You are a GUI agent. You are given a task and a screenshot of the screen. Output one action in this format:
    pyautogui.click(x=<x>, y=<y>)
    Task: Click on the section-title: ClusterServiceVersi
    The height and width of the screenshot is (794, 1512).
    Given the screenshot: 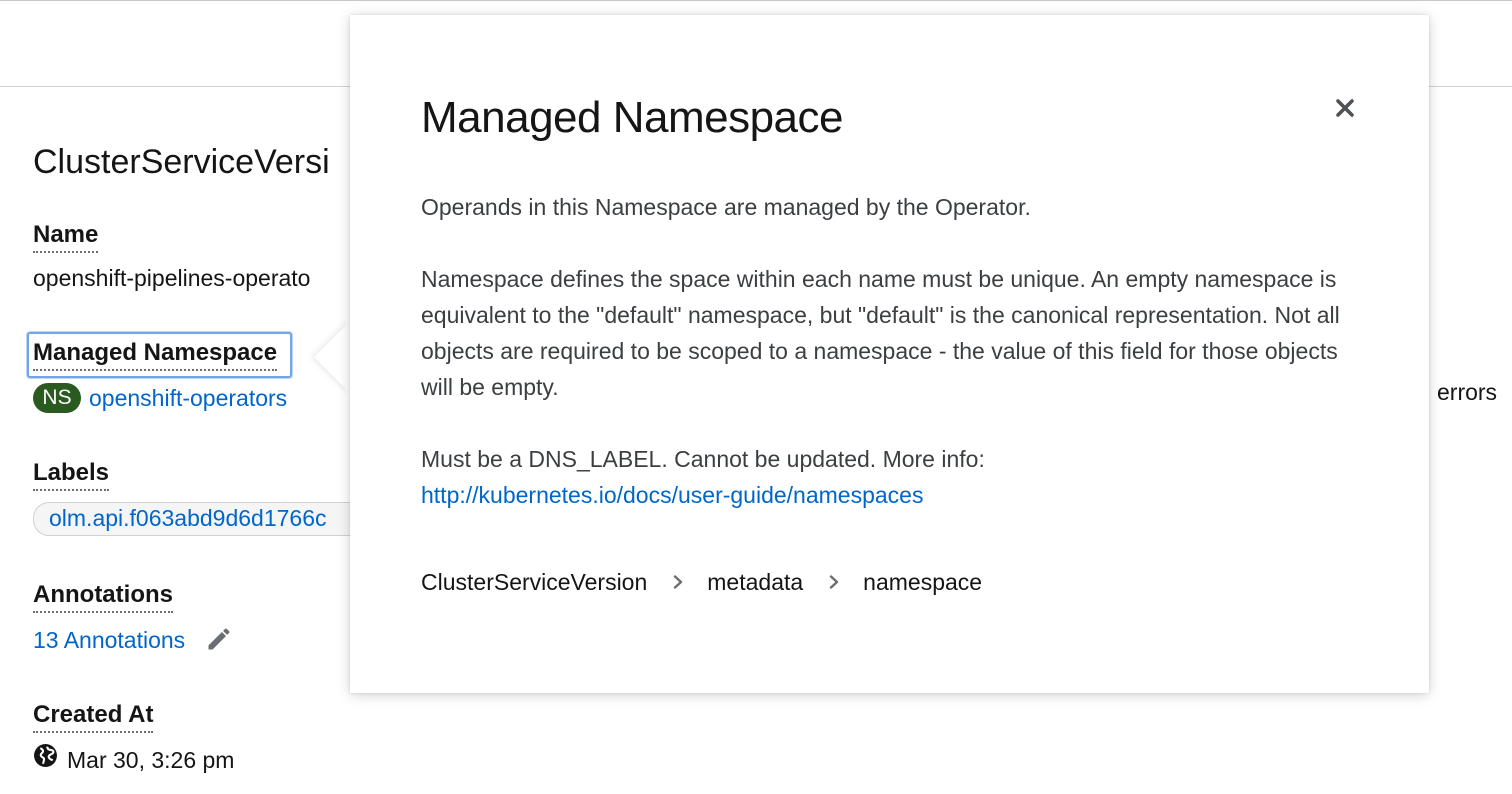 What is the action you would take?
    pyautogui.click(x=181, y=162)
    